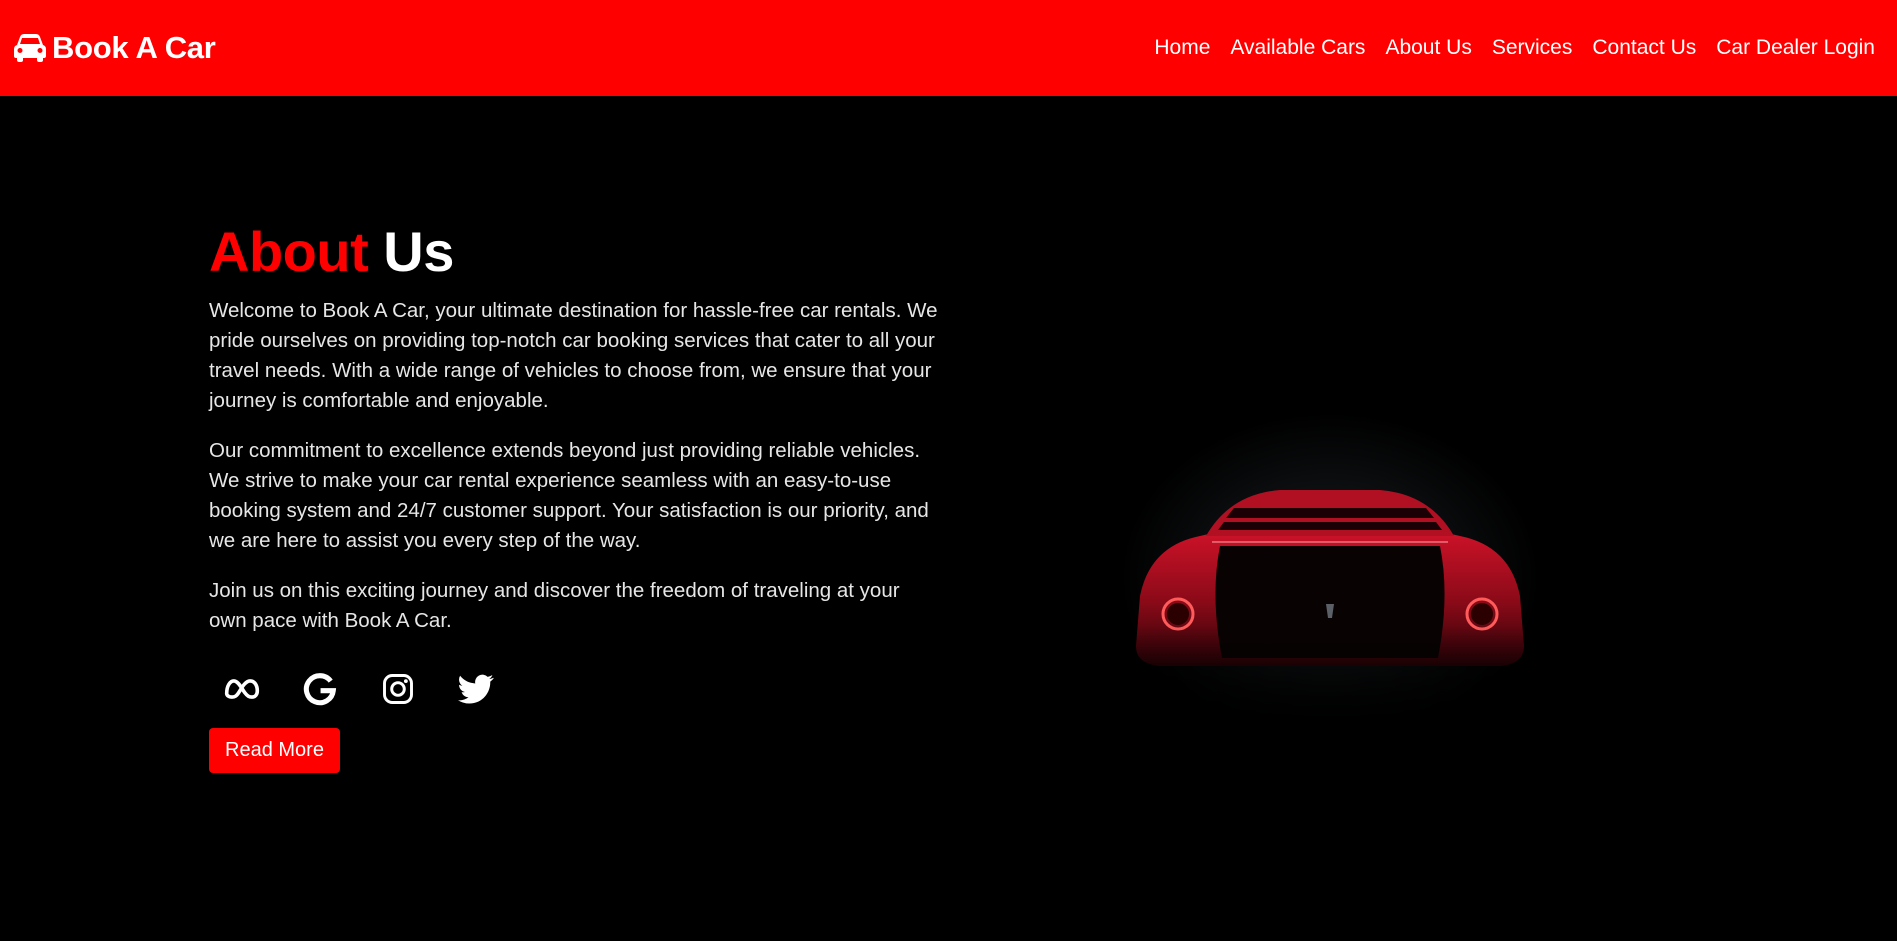  Describe the element at coordinates (418, 251) in the screenshot. I see `about-heading-rest: Us` at that location.